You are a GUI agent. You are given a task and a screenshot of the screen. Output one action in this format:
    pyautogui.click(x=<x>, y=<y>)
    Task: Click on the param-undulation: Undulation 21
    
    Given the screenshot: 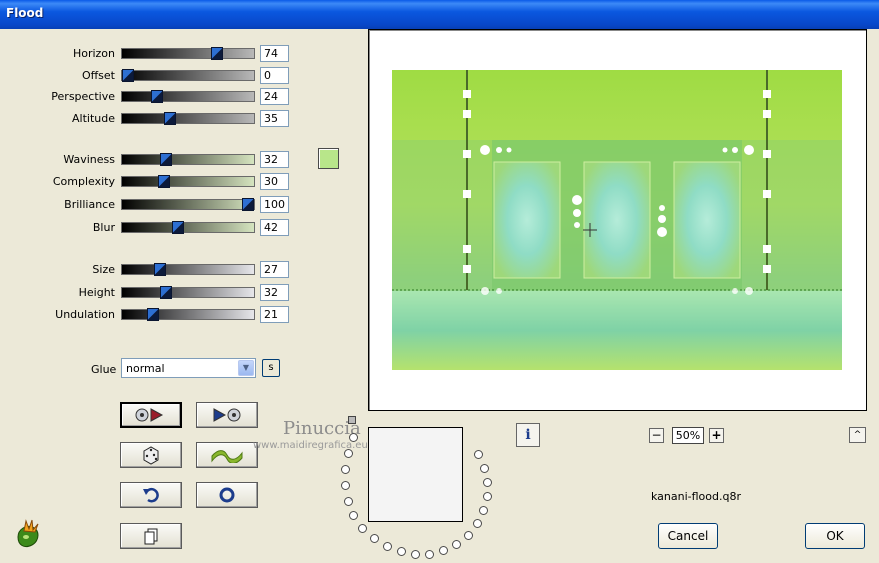 What is the action you would take?
    pyautogui.click(x=150, y=315)
    